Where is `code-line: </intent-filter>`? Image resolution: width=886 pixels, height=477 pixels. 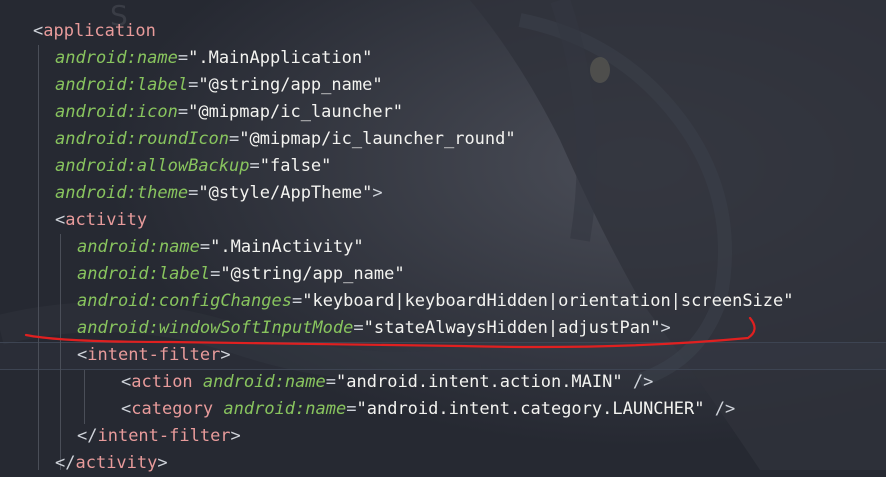
code-line: </intent-filter> is located at coordinates (159, 436).